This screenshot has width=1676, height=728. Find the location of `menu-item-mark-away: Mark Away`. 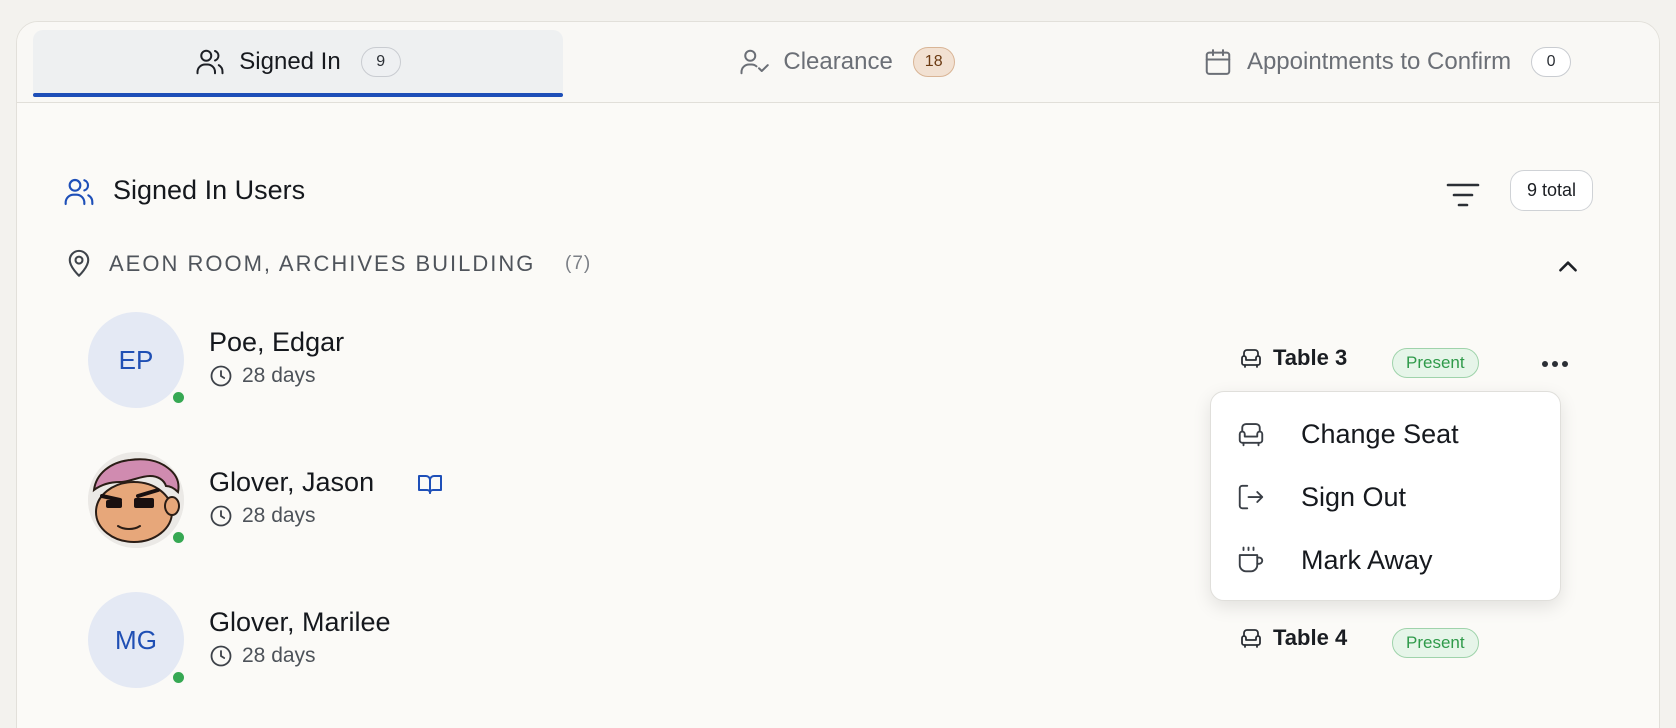

menu-item-mark-away: Mark Away is located at coordinates (1385, 560).